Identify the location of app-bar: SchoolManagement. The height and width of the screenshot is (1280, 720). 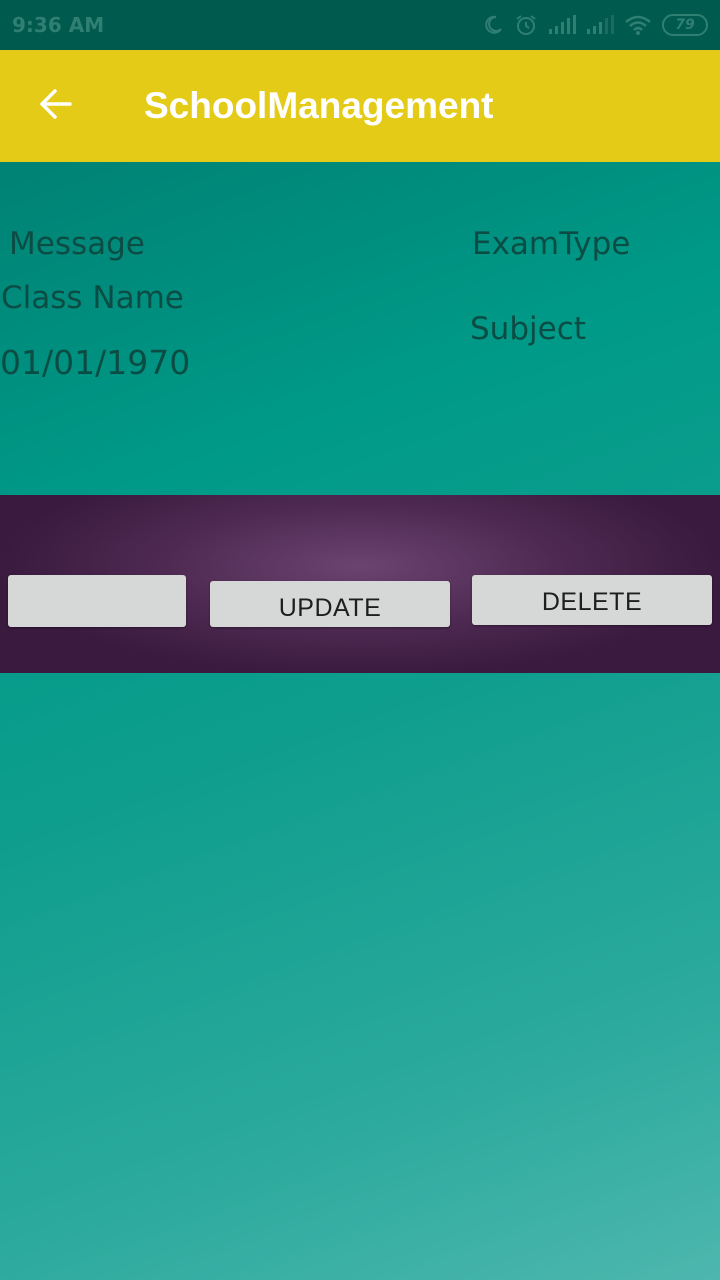
(360, 106).